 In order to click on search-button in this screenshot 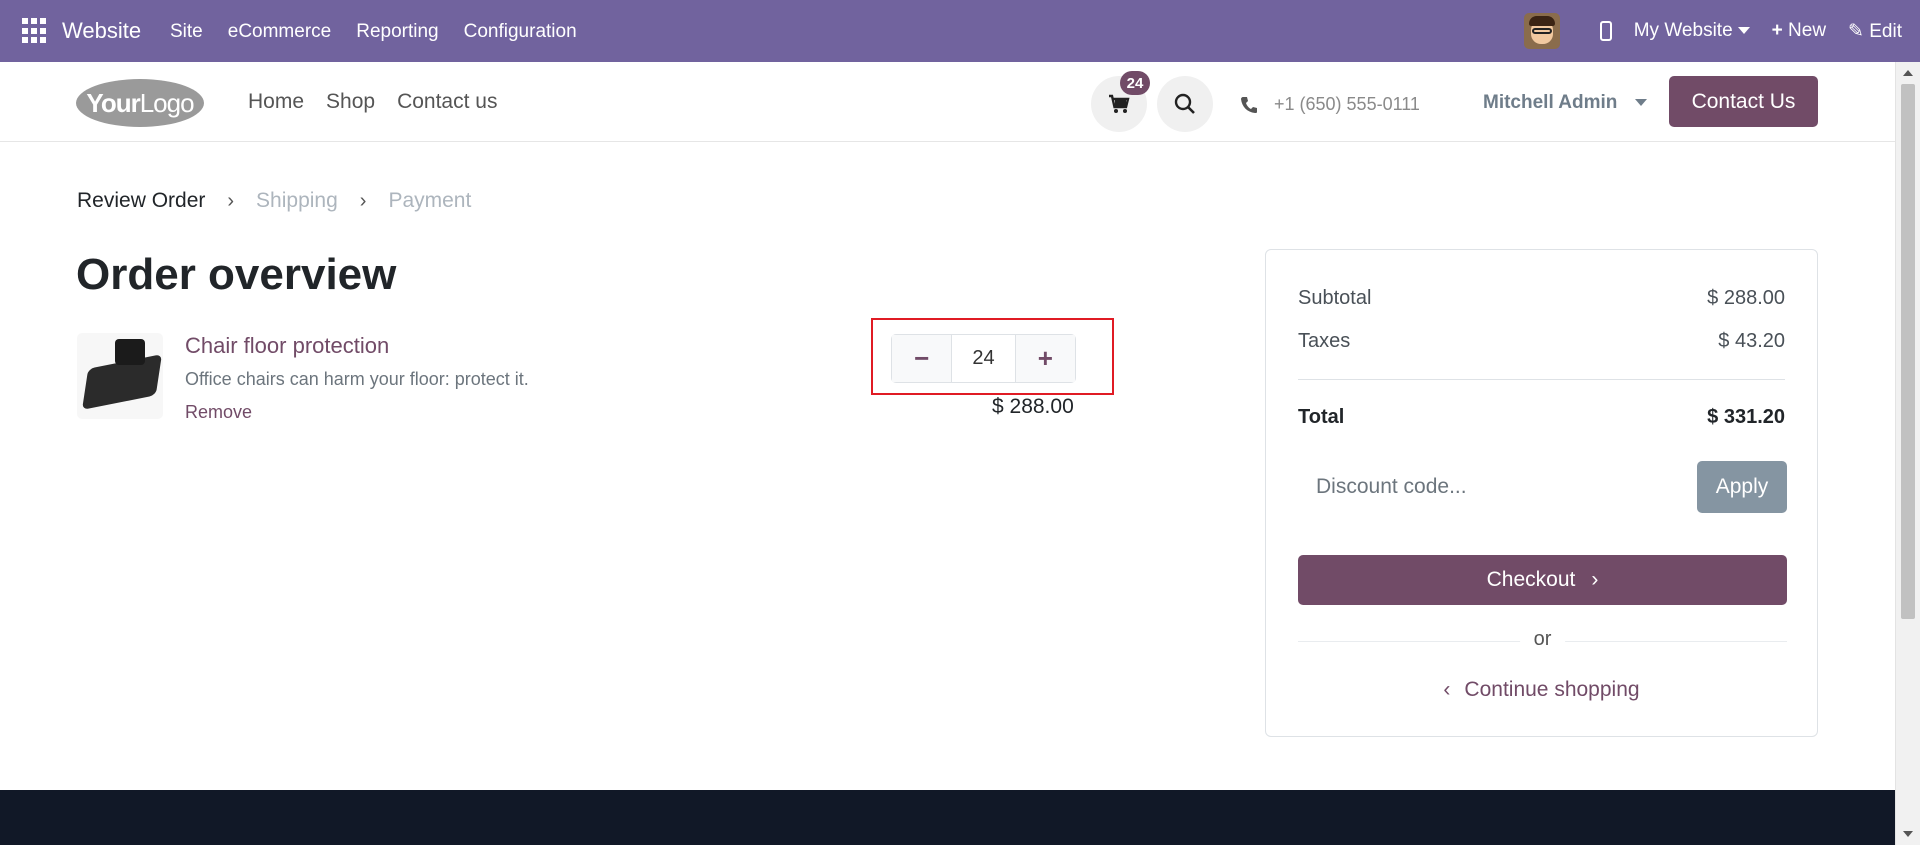, I will do `click(1185, 104)`.